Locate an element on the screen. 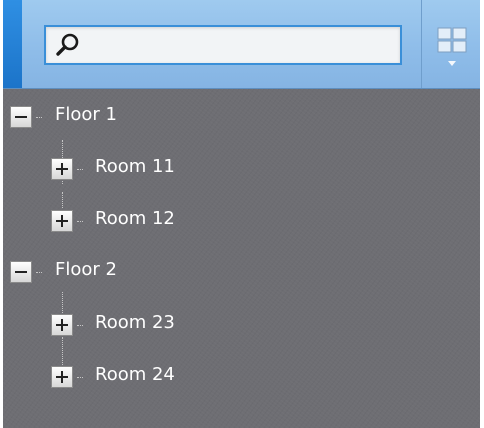 The width and height of the screenshot is (484, 428). room-24-expand-toggle is located at coordinates (62, 377).